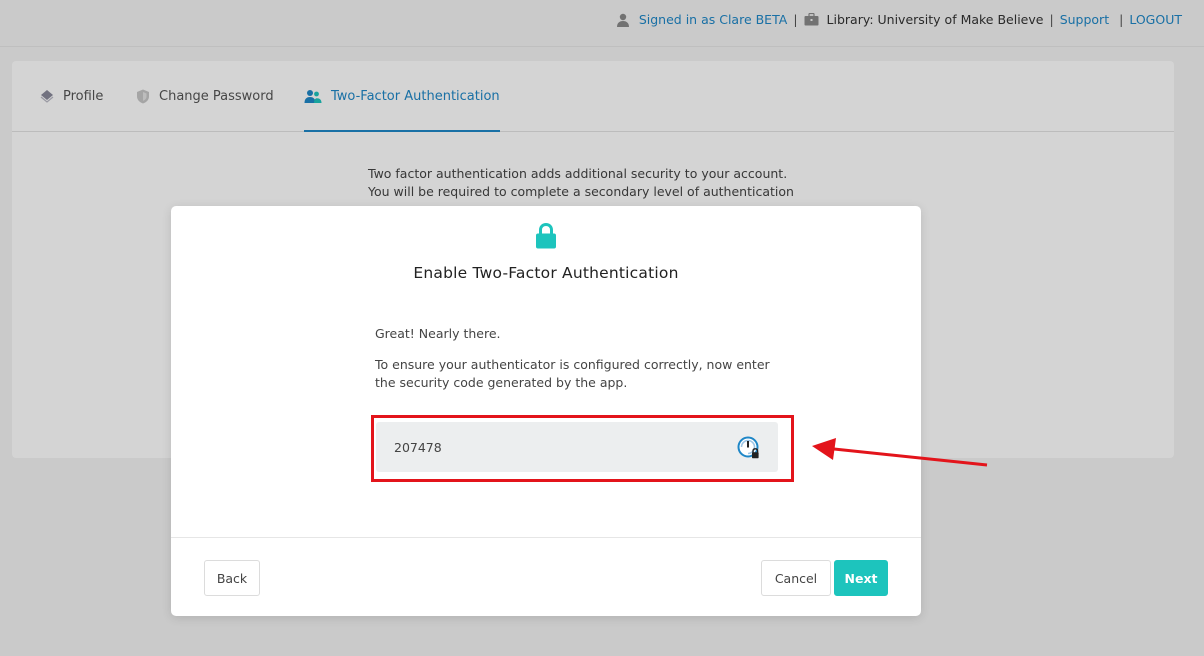  Describe the element at coordinates (861, 578) in the screenshot. I see `next-button: Next` at that location.